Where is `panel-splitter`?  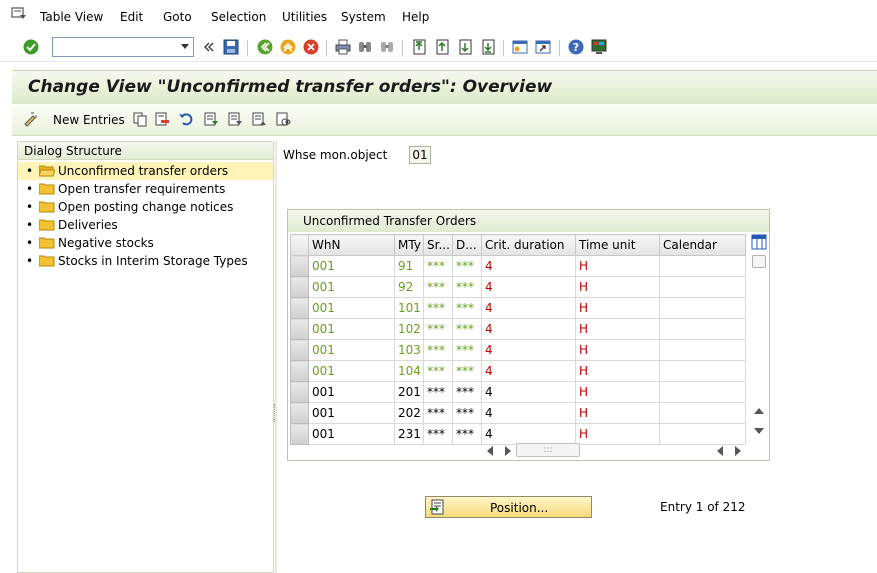 panel-splitter is located at coordinates (276, 357).